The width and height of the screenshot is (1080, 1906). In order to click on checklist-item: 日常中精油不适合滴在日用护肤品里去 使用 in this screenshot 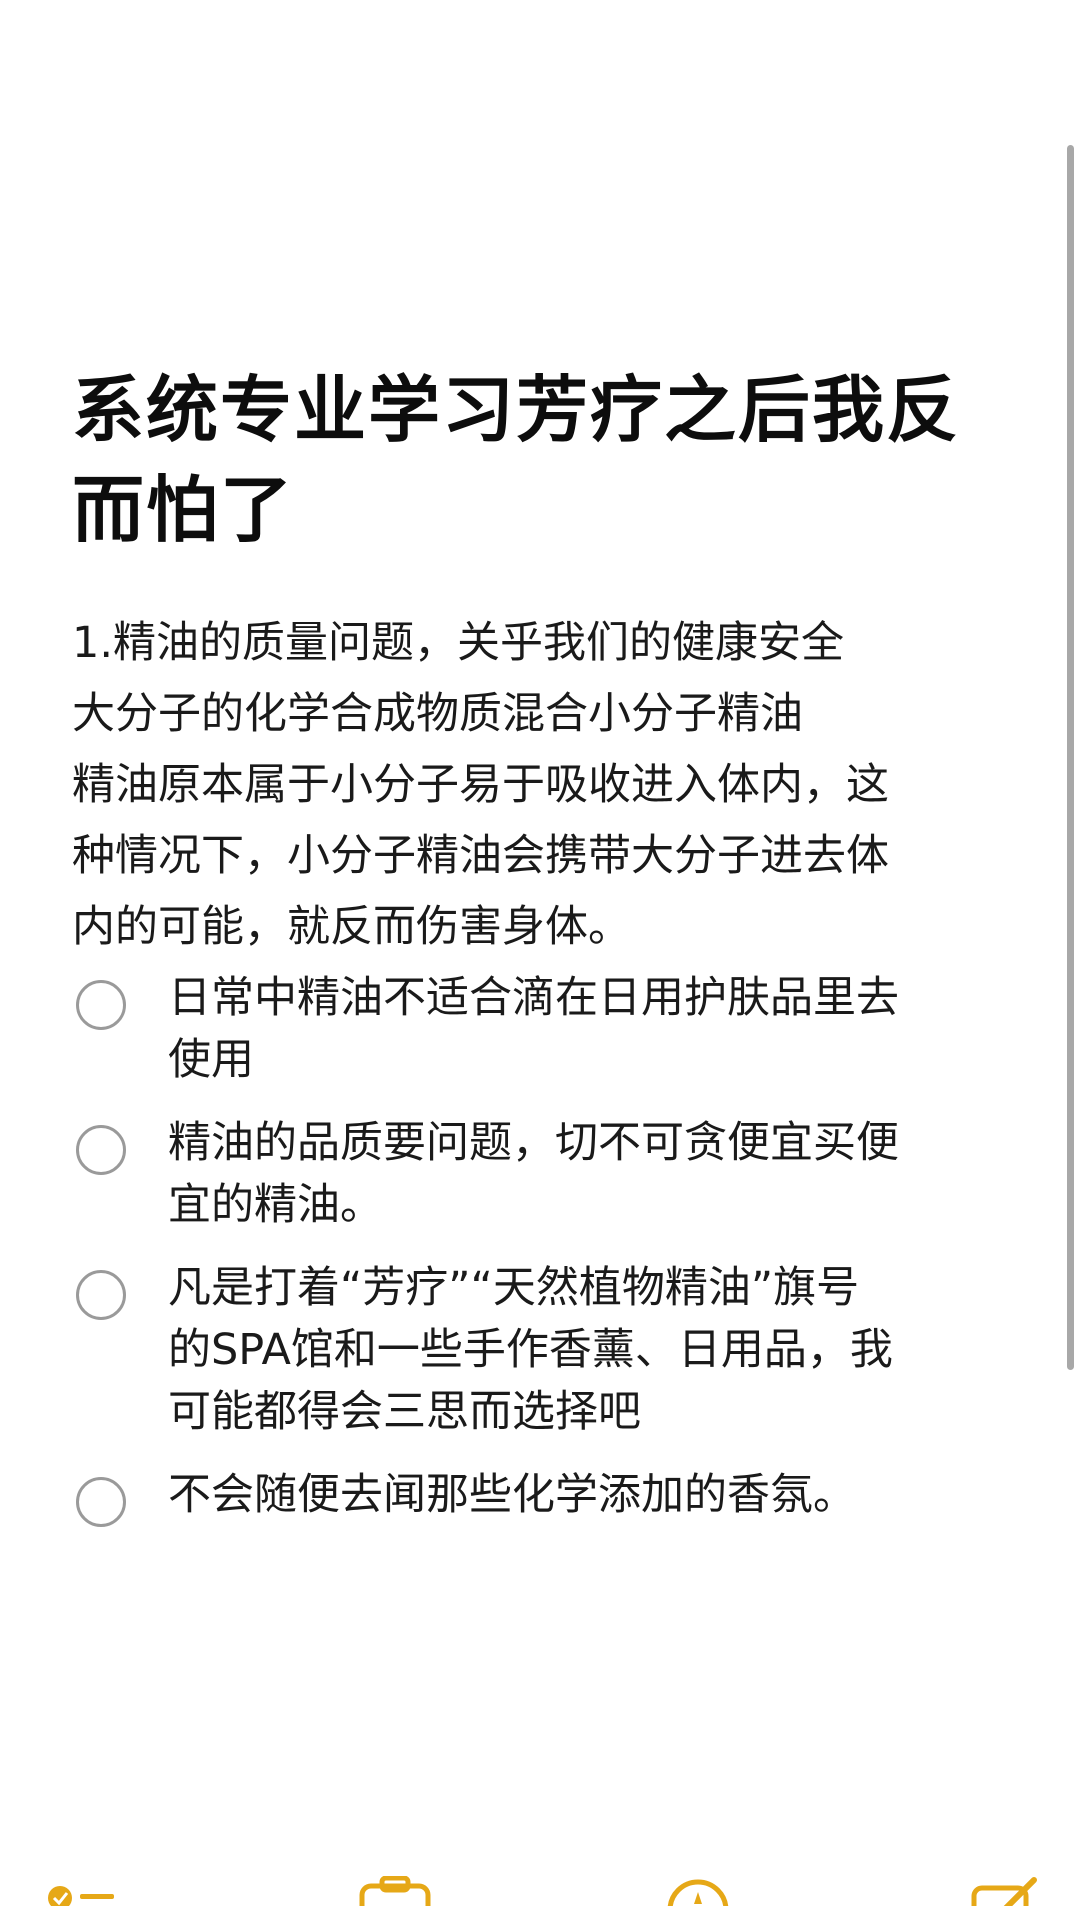, I will do `click(542, 1029)`.